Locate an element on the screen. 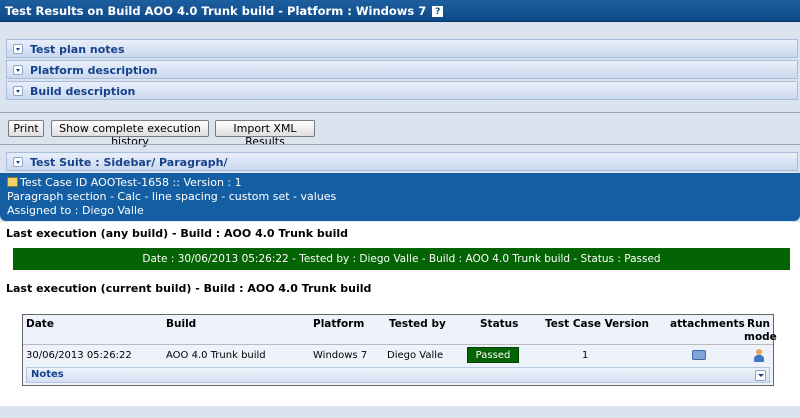  attachment-icon is located at coordinates (699, 355).